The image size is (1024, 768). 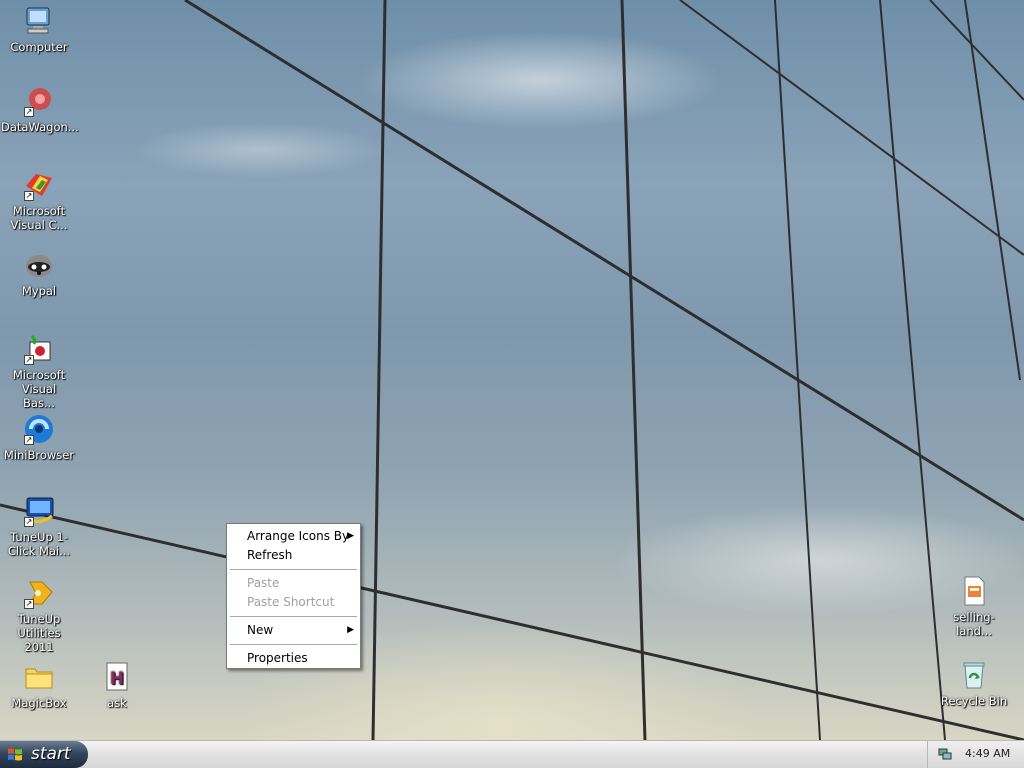 I want to click on desktop-icon-label: TuneUp Utilities 2011, so click(x=39, y=633).